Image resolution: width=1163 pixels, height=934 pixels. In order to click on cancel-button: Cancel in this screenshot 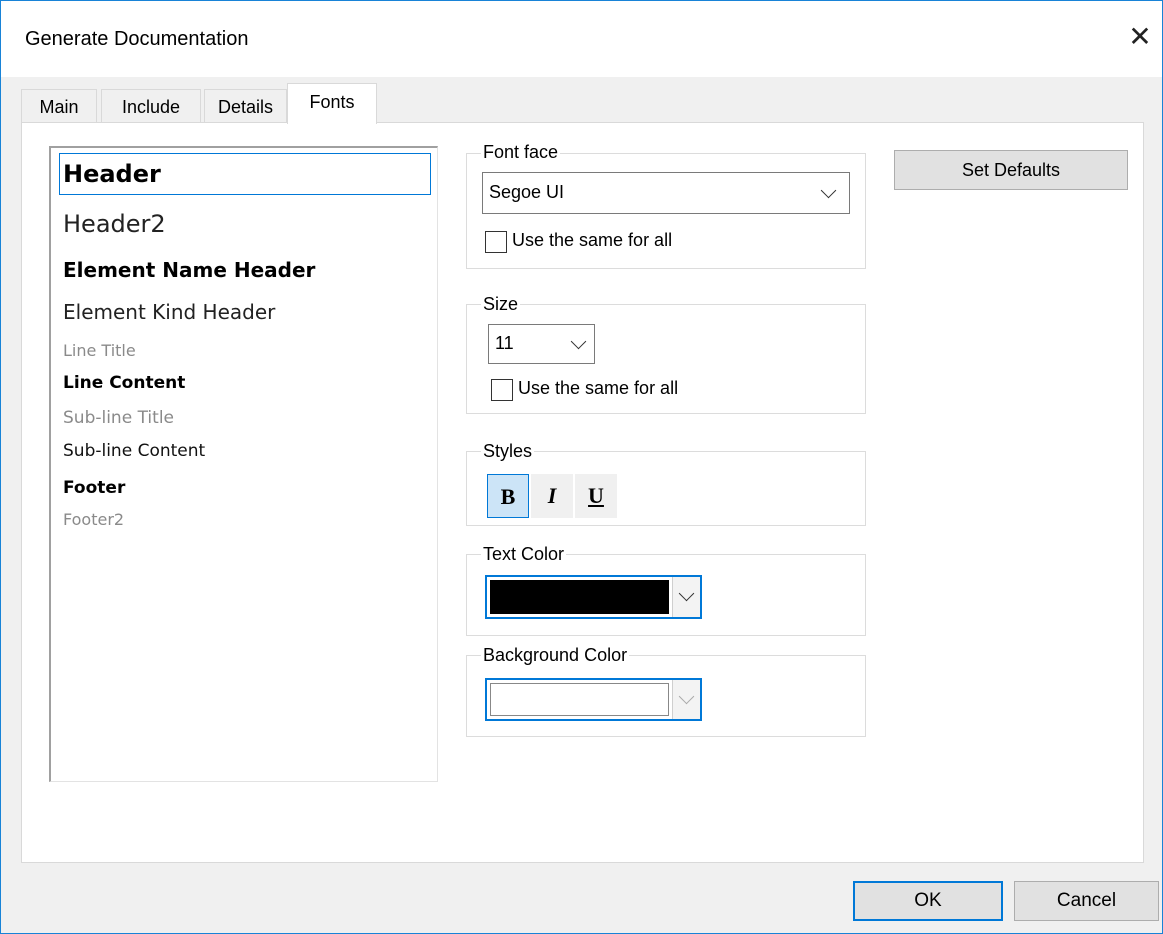, I will do `click(1086, 901)`.